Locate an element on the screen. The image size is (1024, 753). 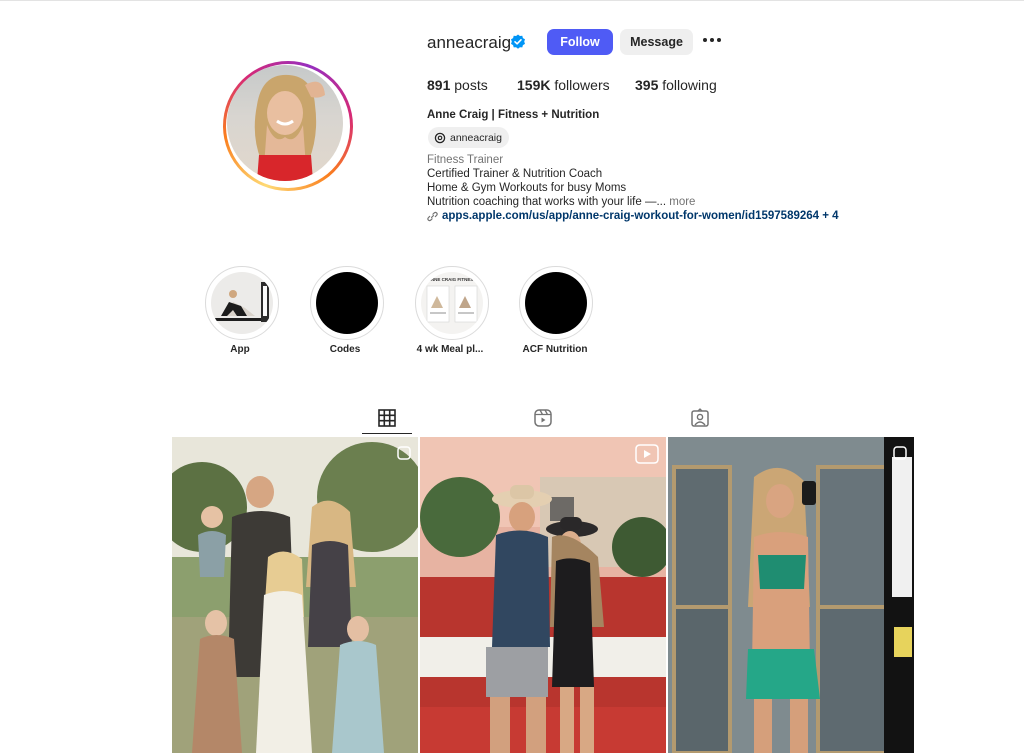
posts-grid-icon is located at coordinates (387, 418).